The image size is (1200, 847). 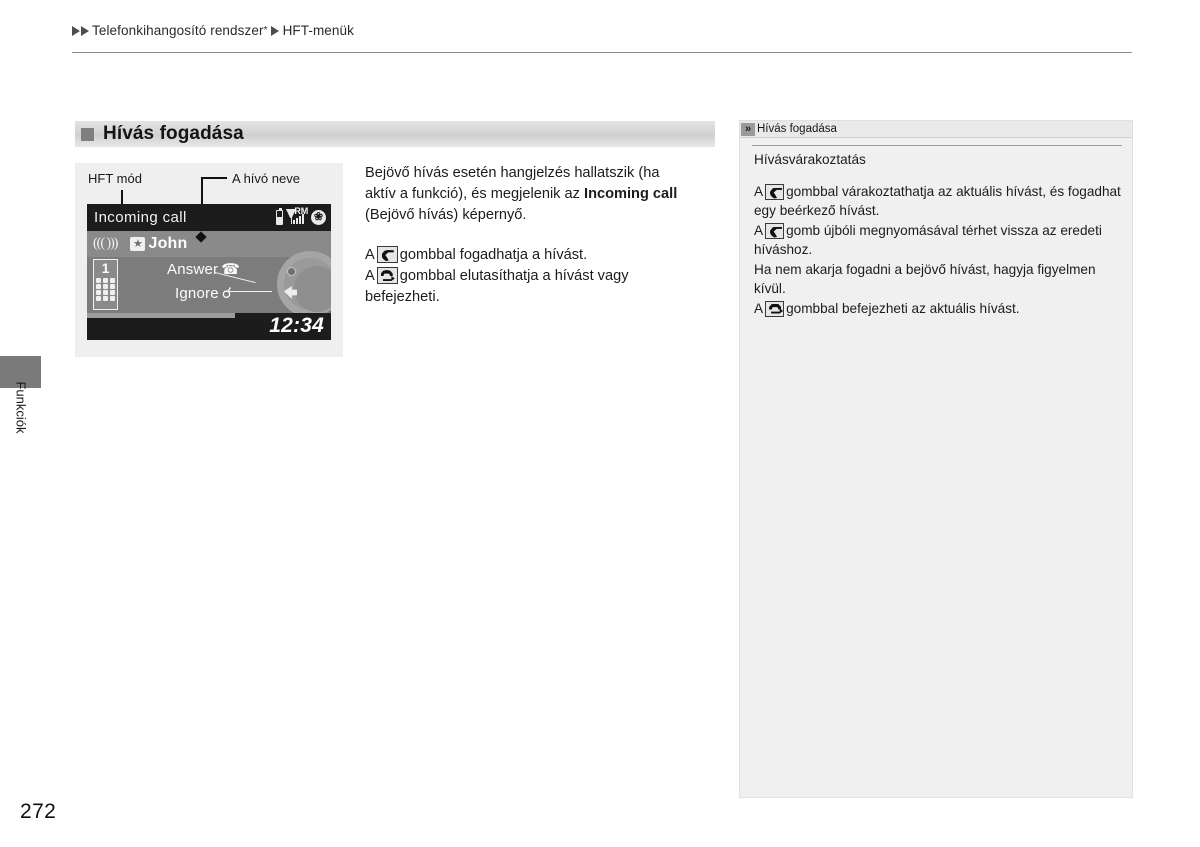 I want to click on header-divider, so click(x=602, y=52).